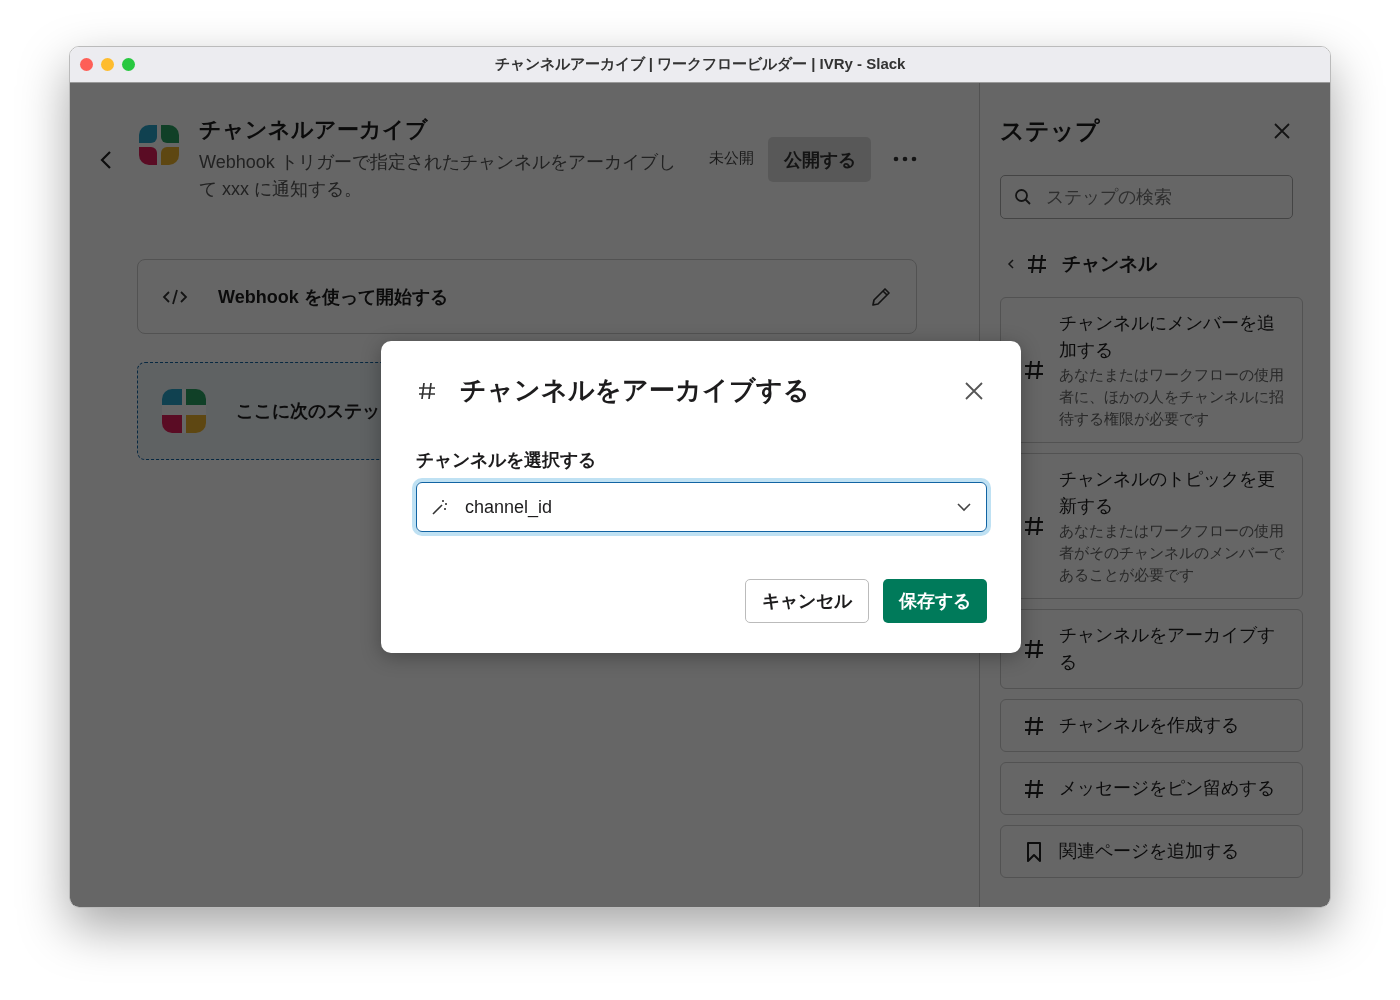 The height and width of the screenshot is (1000, 1400). What do you see at coordinates (1172, 397) in the screenshot?
I see `step-description: あなたまたはワークフローの使用者に、ほかの人をチャンネルに招待する権限が必要です` at bounding box center [1172, 397].